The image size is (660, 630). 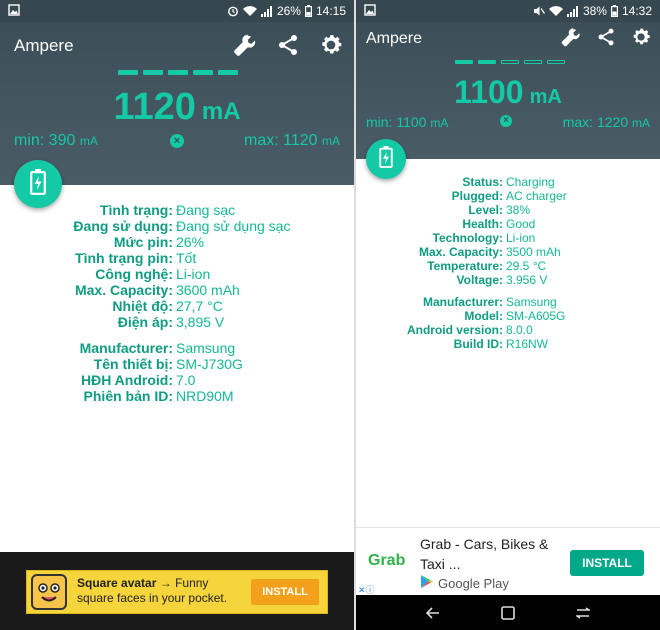 I want to click on info-label: Plugged:, so click(x=477, y=196).